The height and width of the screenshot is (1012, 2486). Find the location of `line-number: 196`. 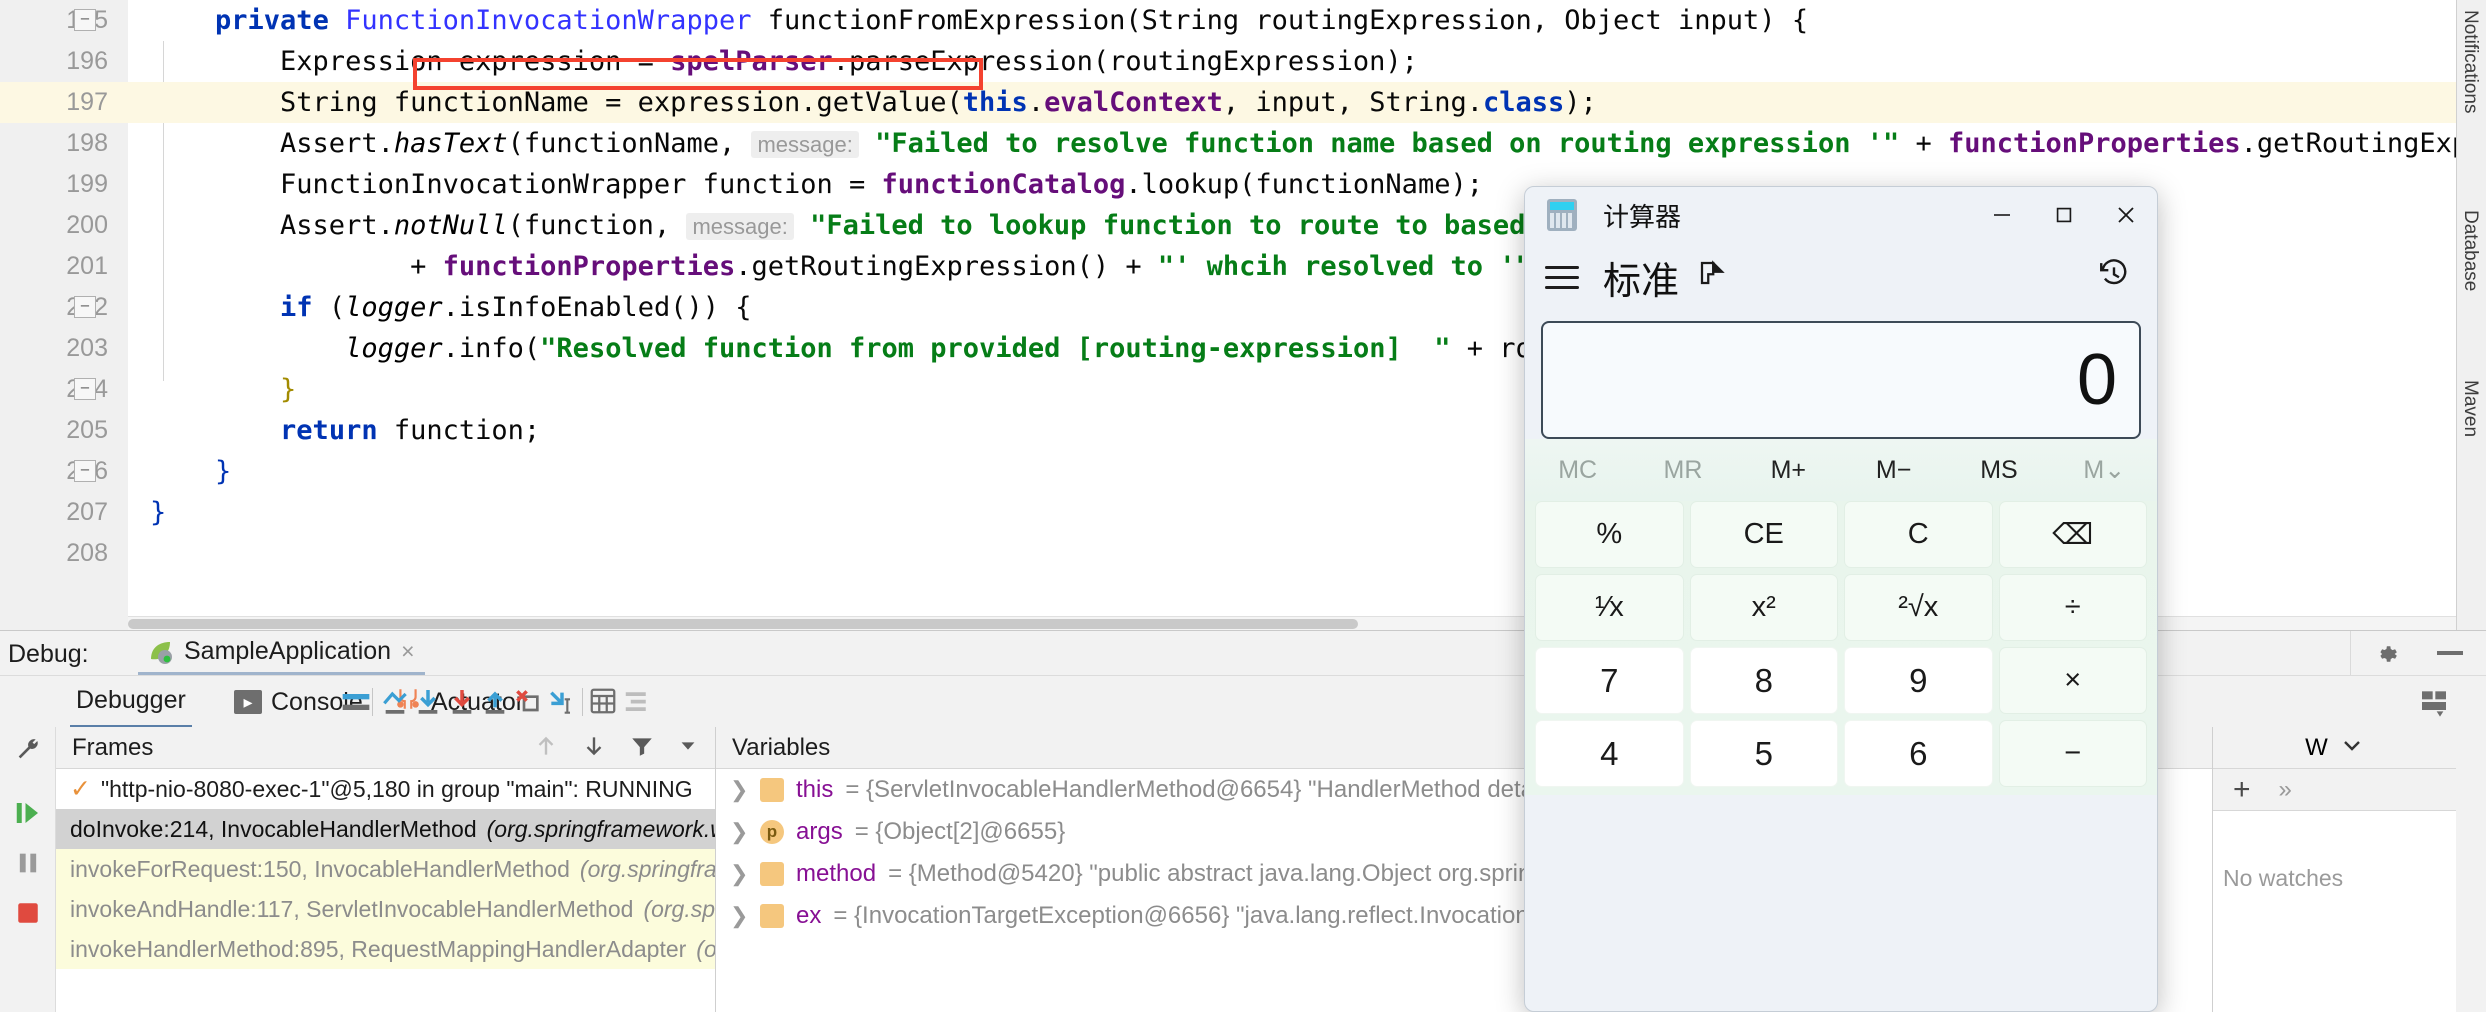

line-number: 196 is located at coordinates (54, 61).